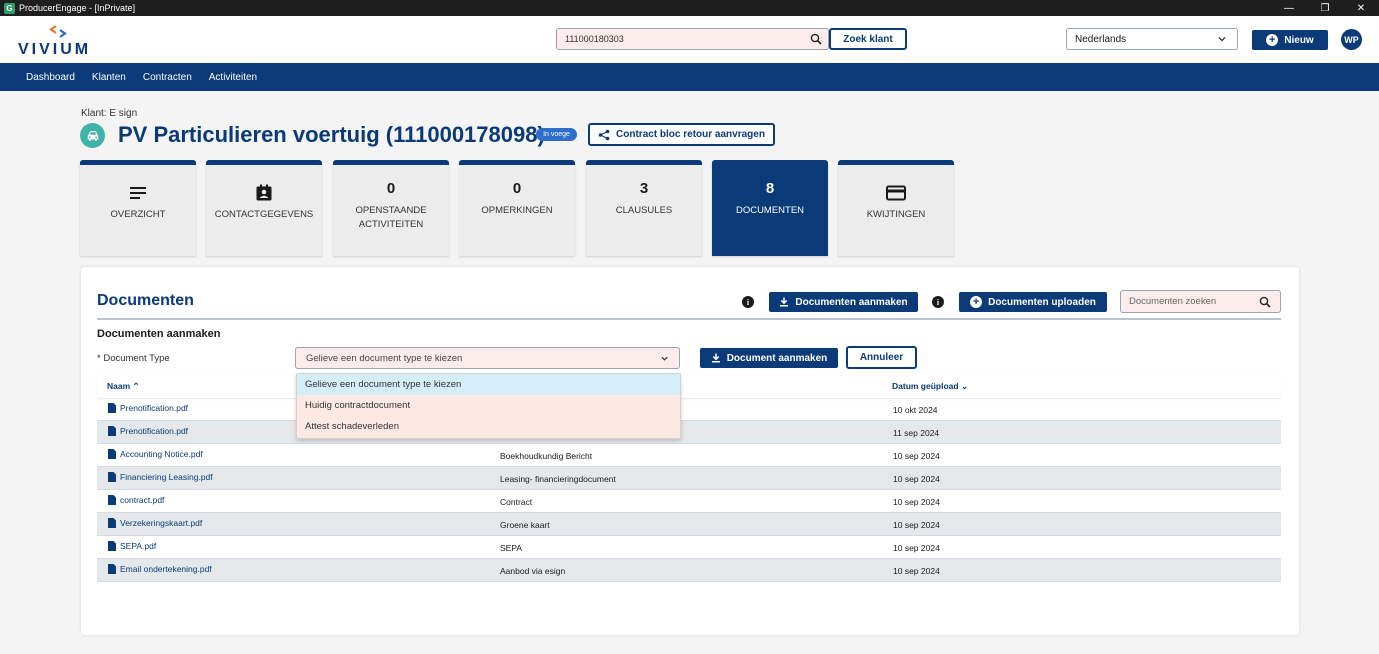  What do you see at coordinates (264, 208) in the screenshot?
I see `tile-contactgegevens: CONTACTGEGEVENS` at bounding box center [264, 208].